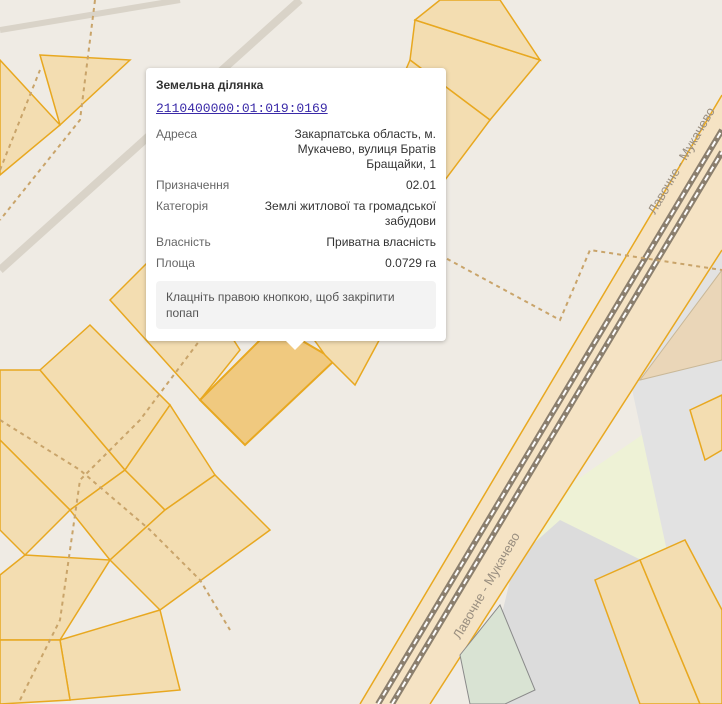  I want to click on row-value: Землі житлової та громадської забудови, so click(350, 213).